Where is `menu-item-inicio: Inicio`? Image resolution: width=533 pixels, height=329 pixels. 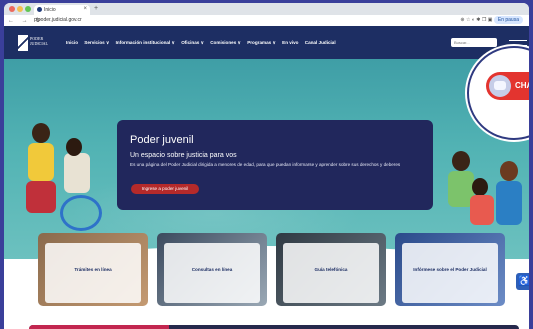 menu-item-inicio: Inicio is located at coordinates (72, 42).